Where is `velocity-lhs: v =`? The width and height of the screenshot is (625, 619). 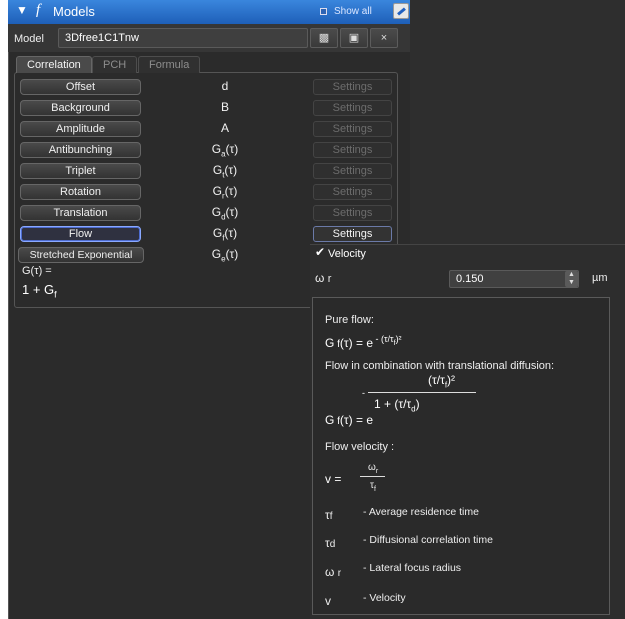
velocity-lhs: v = is located at coordinates (333, 479).